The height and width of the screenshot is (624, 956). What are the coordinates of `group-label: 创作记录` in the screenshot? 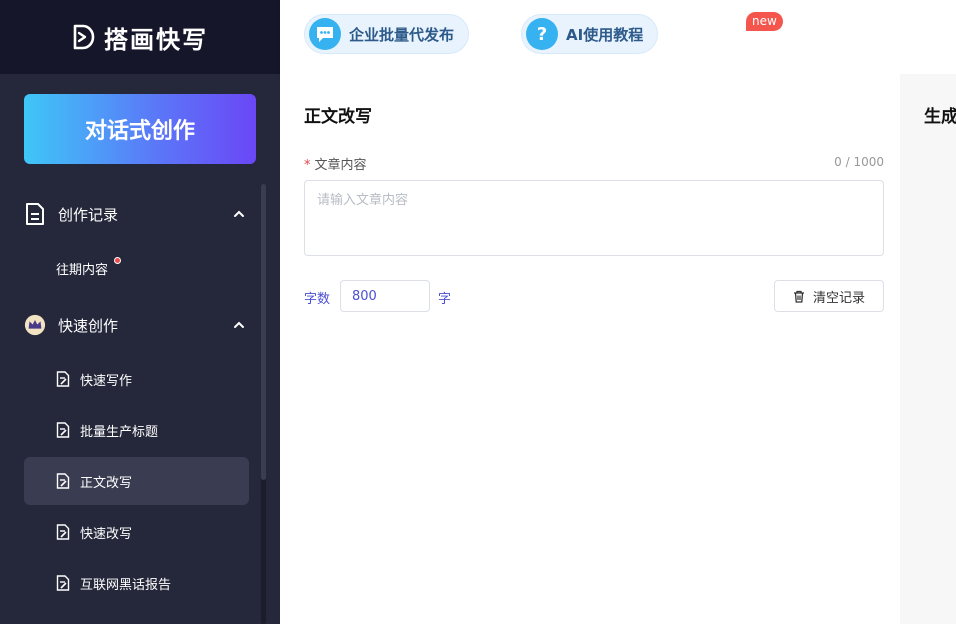 It's located at (88, 214).